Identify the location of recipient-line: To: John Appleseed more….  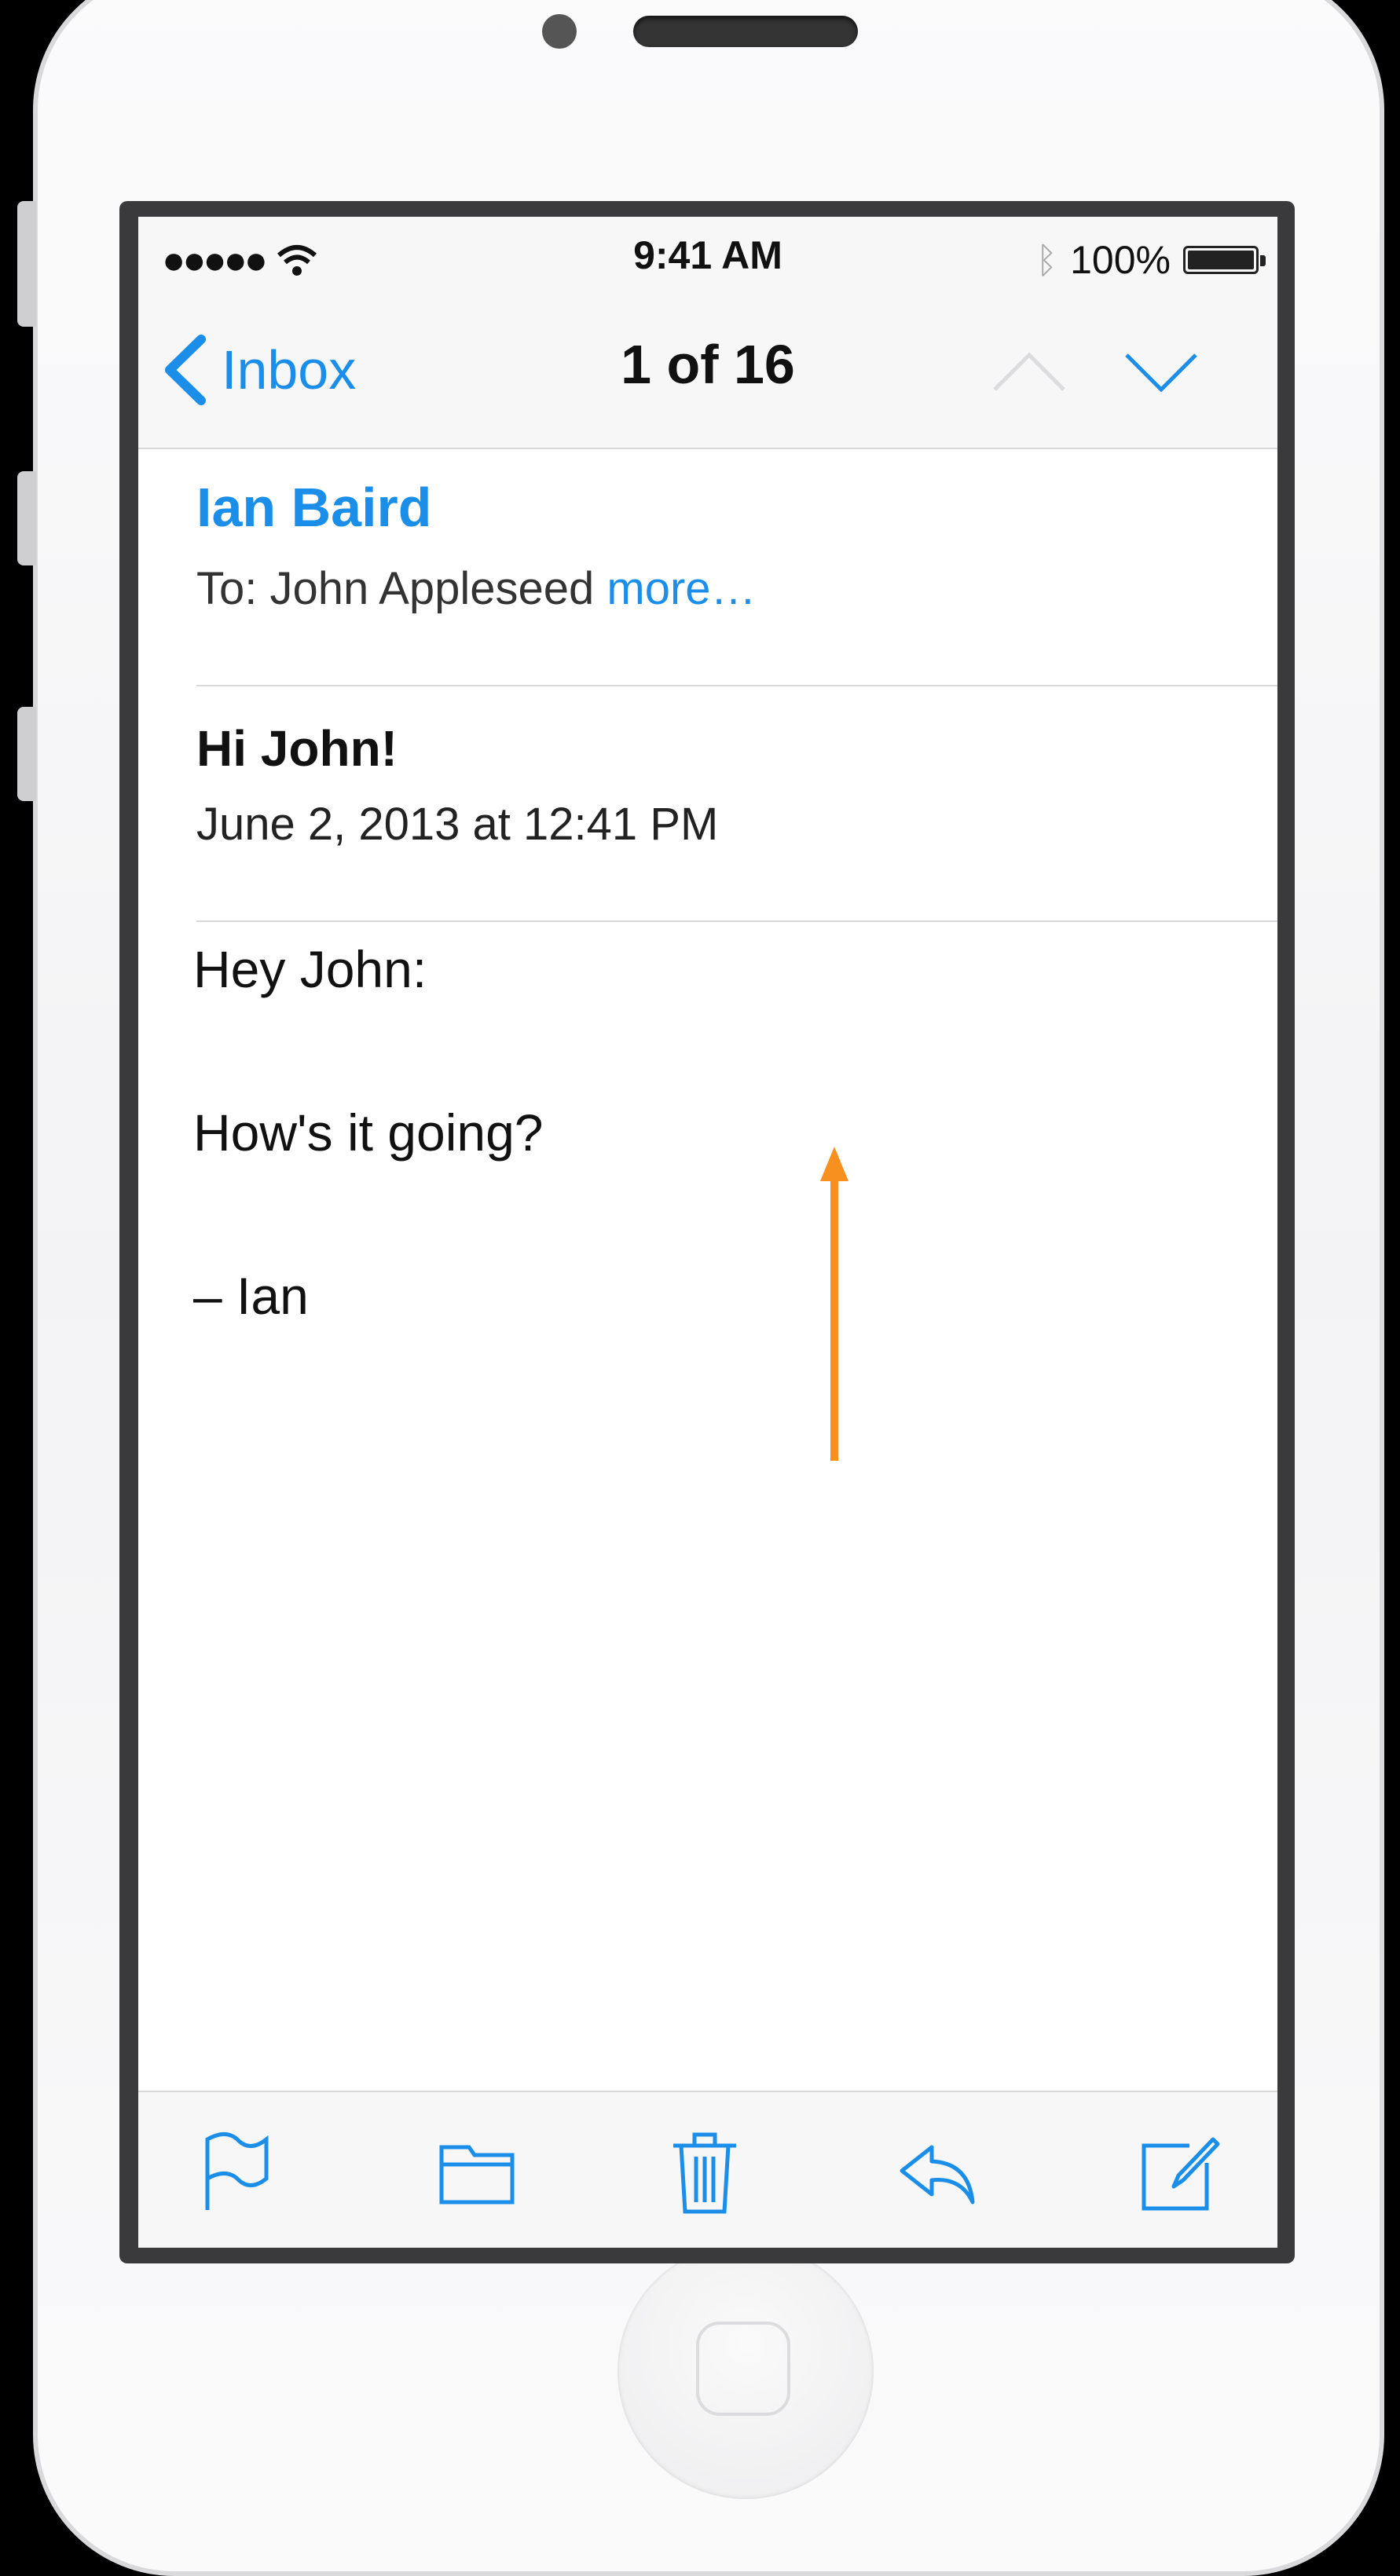
(736, 589).